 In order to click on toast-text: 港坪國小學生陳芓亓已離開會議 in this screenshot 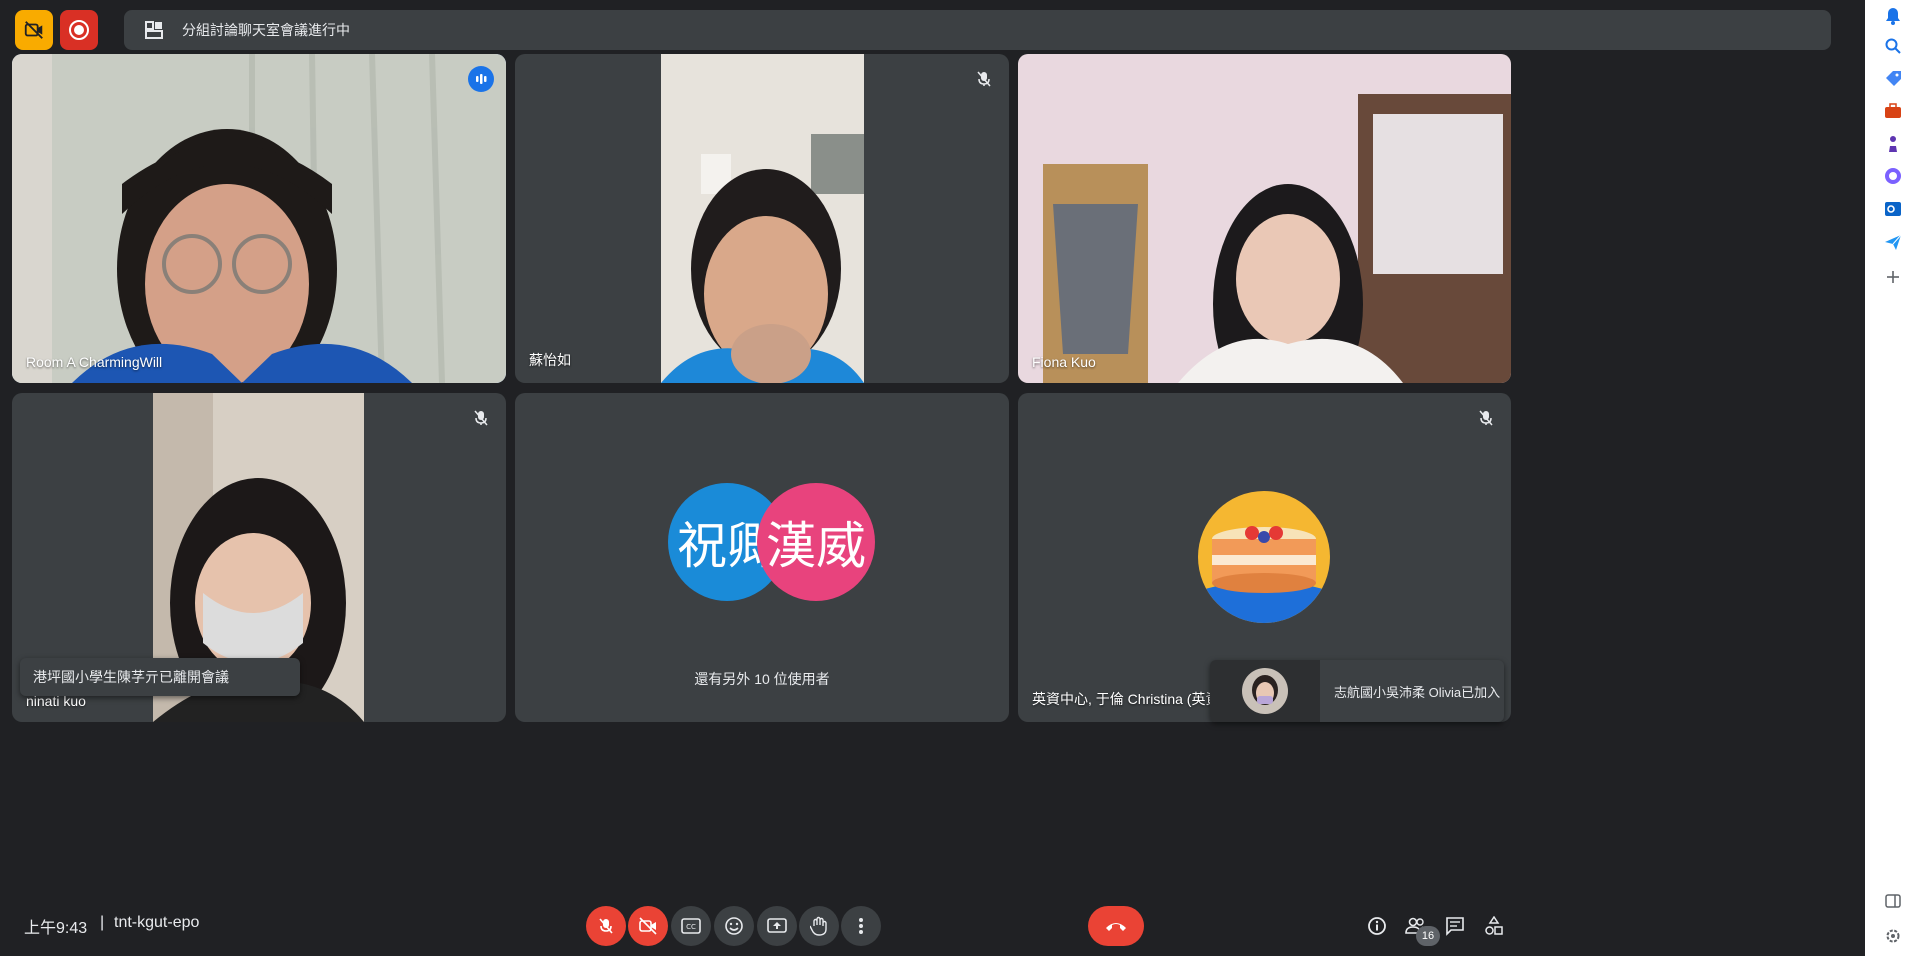, I will do `click(131, 677)`.